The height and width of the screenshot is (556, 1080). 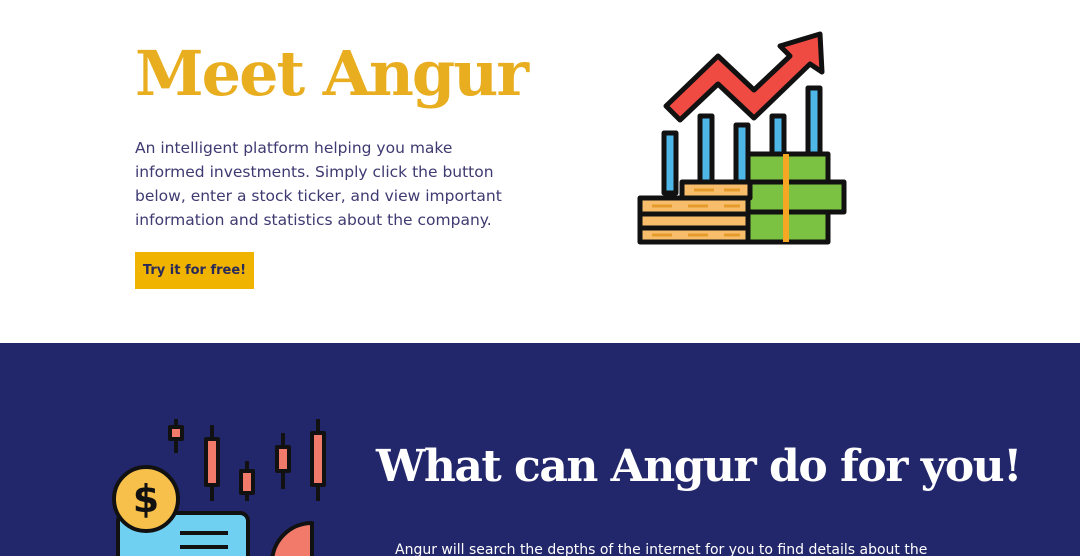 I want to click on candlestick-finance-icon: $, so click(x=219, y=487).